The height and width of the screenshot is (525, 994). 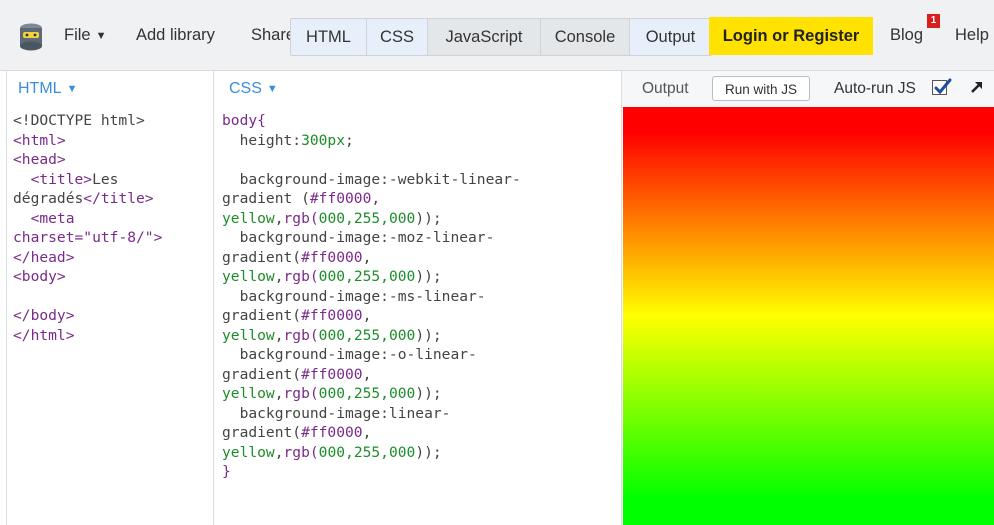 What do you see at coordinates (226, 471) in the screenshot?
I see `css-code-line: }` at bounding box center [226, 471].